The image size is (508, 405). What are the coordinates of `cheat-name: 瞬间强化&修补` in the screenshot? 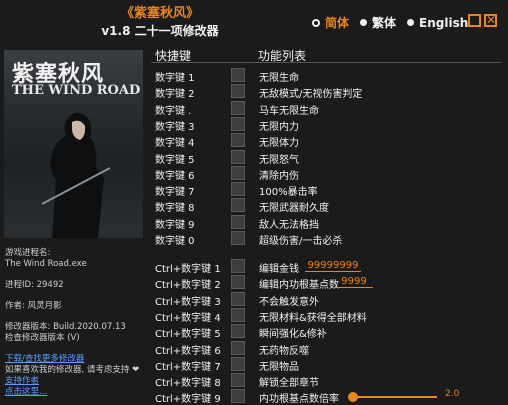 It's located at (293, 335).